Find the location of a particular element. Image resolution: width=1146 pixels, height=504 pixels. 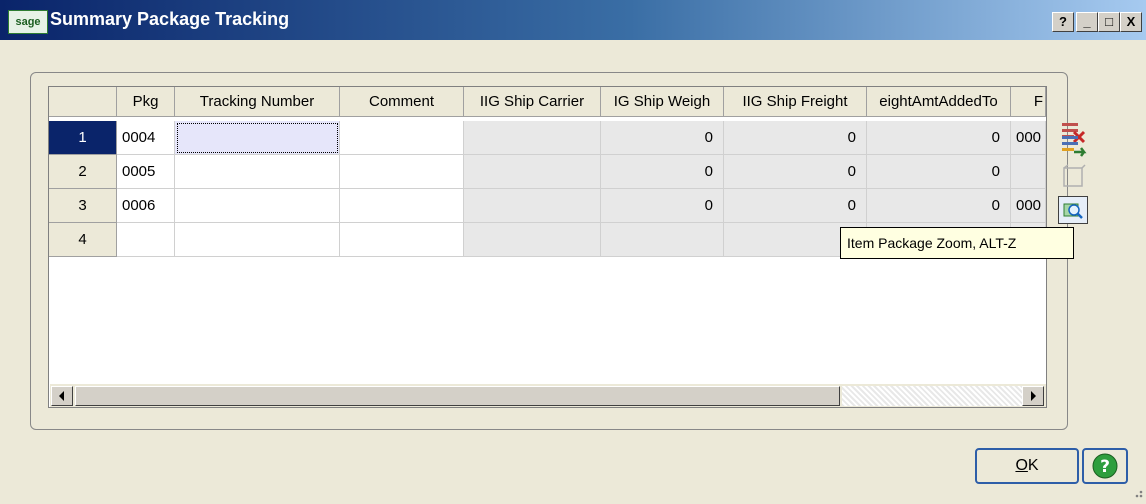

minimize-button: _ is located at coordinates (1087, 22).